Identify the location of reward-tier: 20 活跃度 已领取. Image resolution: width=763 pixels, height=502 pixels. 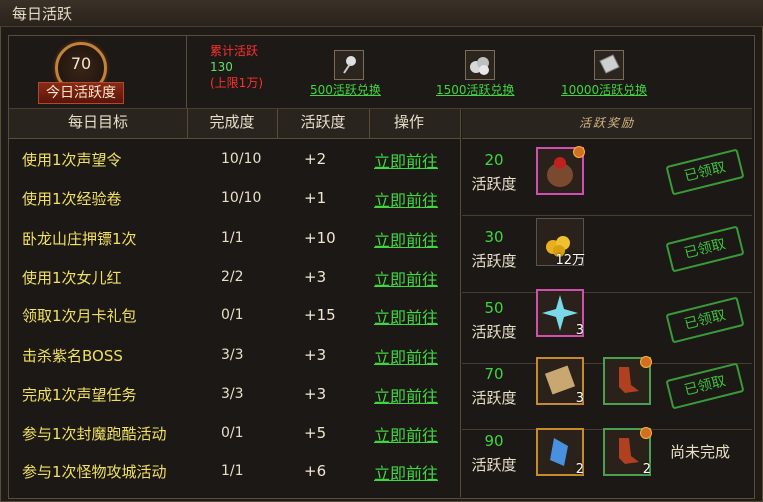
(607, 177).